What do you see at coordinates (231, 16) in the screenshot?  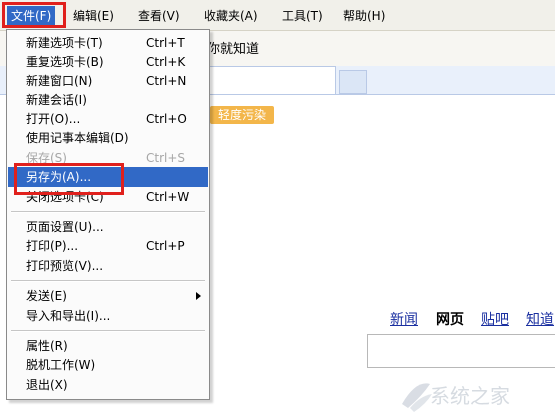 I see `menu-favorites: 收藏夹(A)` at bounding box center [231, 16].